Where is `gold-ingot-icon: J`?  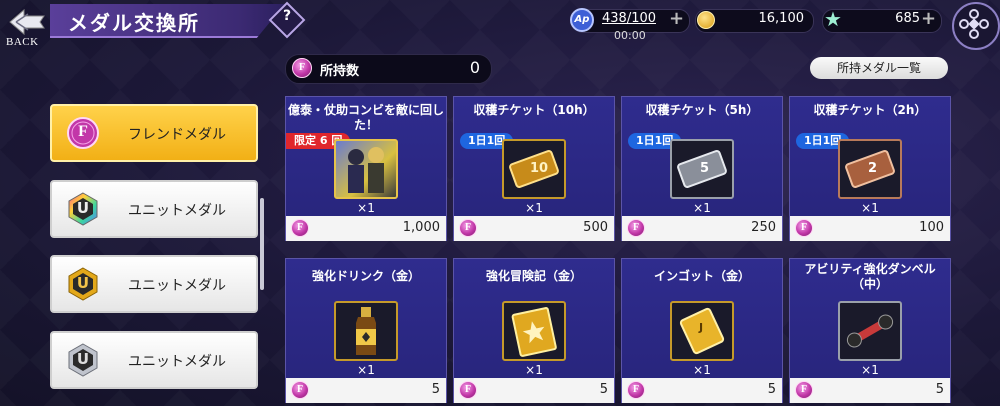 gold-ingot-icon: J is located at coordinates (702, 331).